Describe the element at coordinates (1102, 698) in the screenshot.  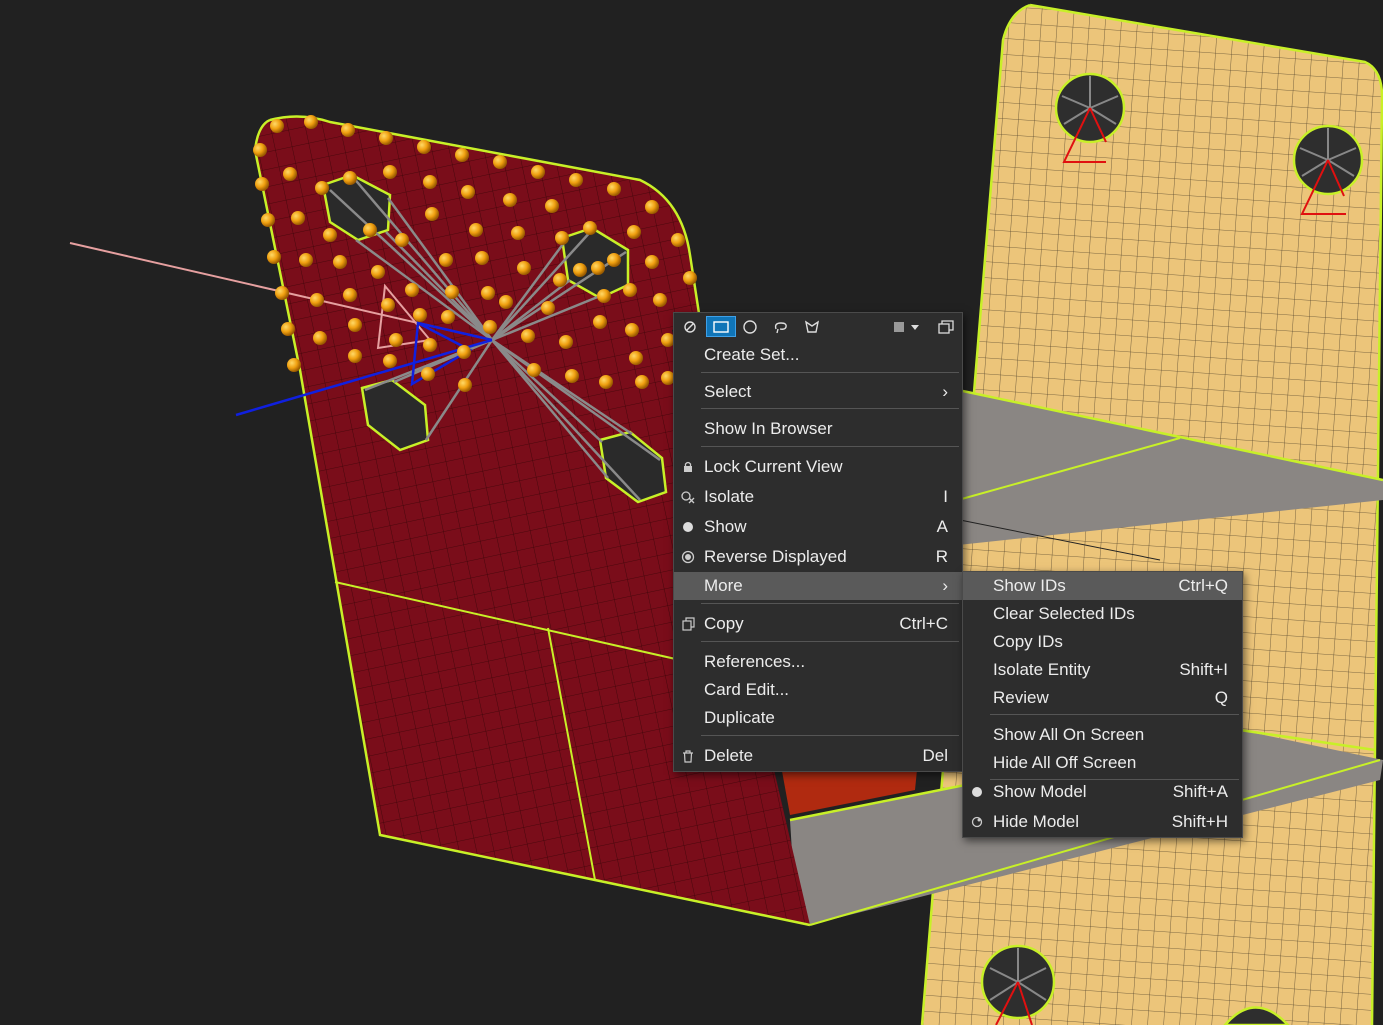
I see `submenu-item-review: Review Q` at that location.